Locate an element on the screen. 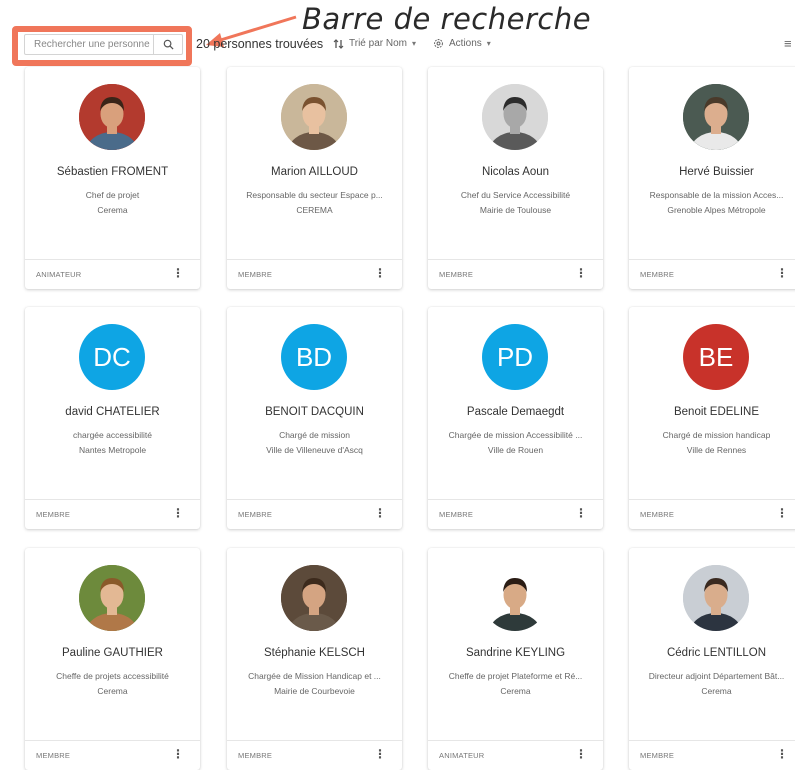 Image resolution: width=795 pixels, height=770 pixels. avatar-initials: BD is located at coordinates (314, 357).